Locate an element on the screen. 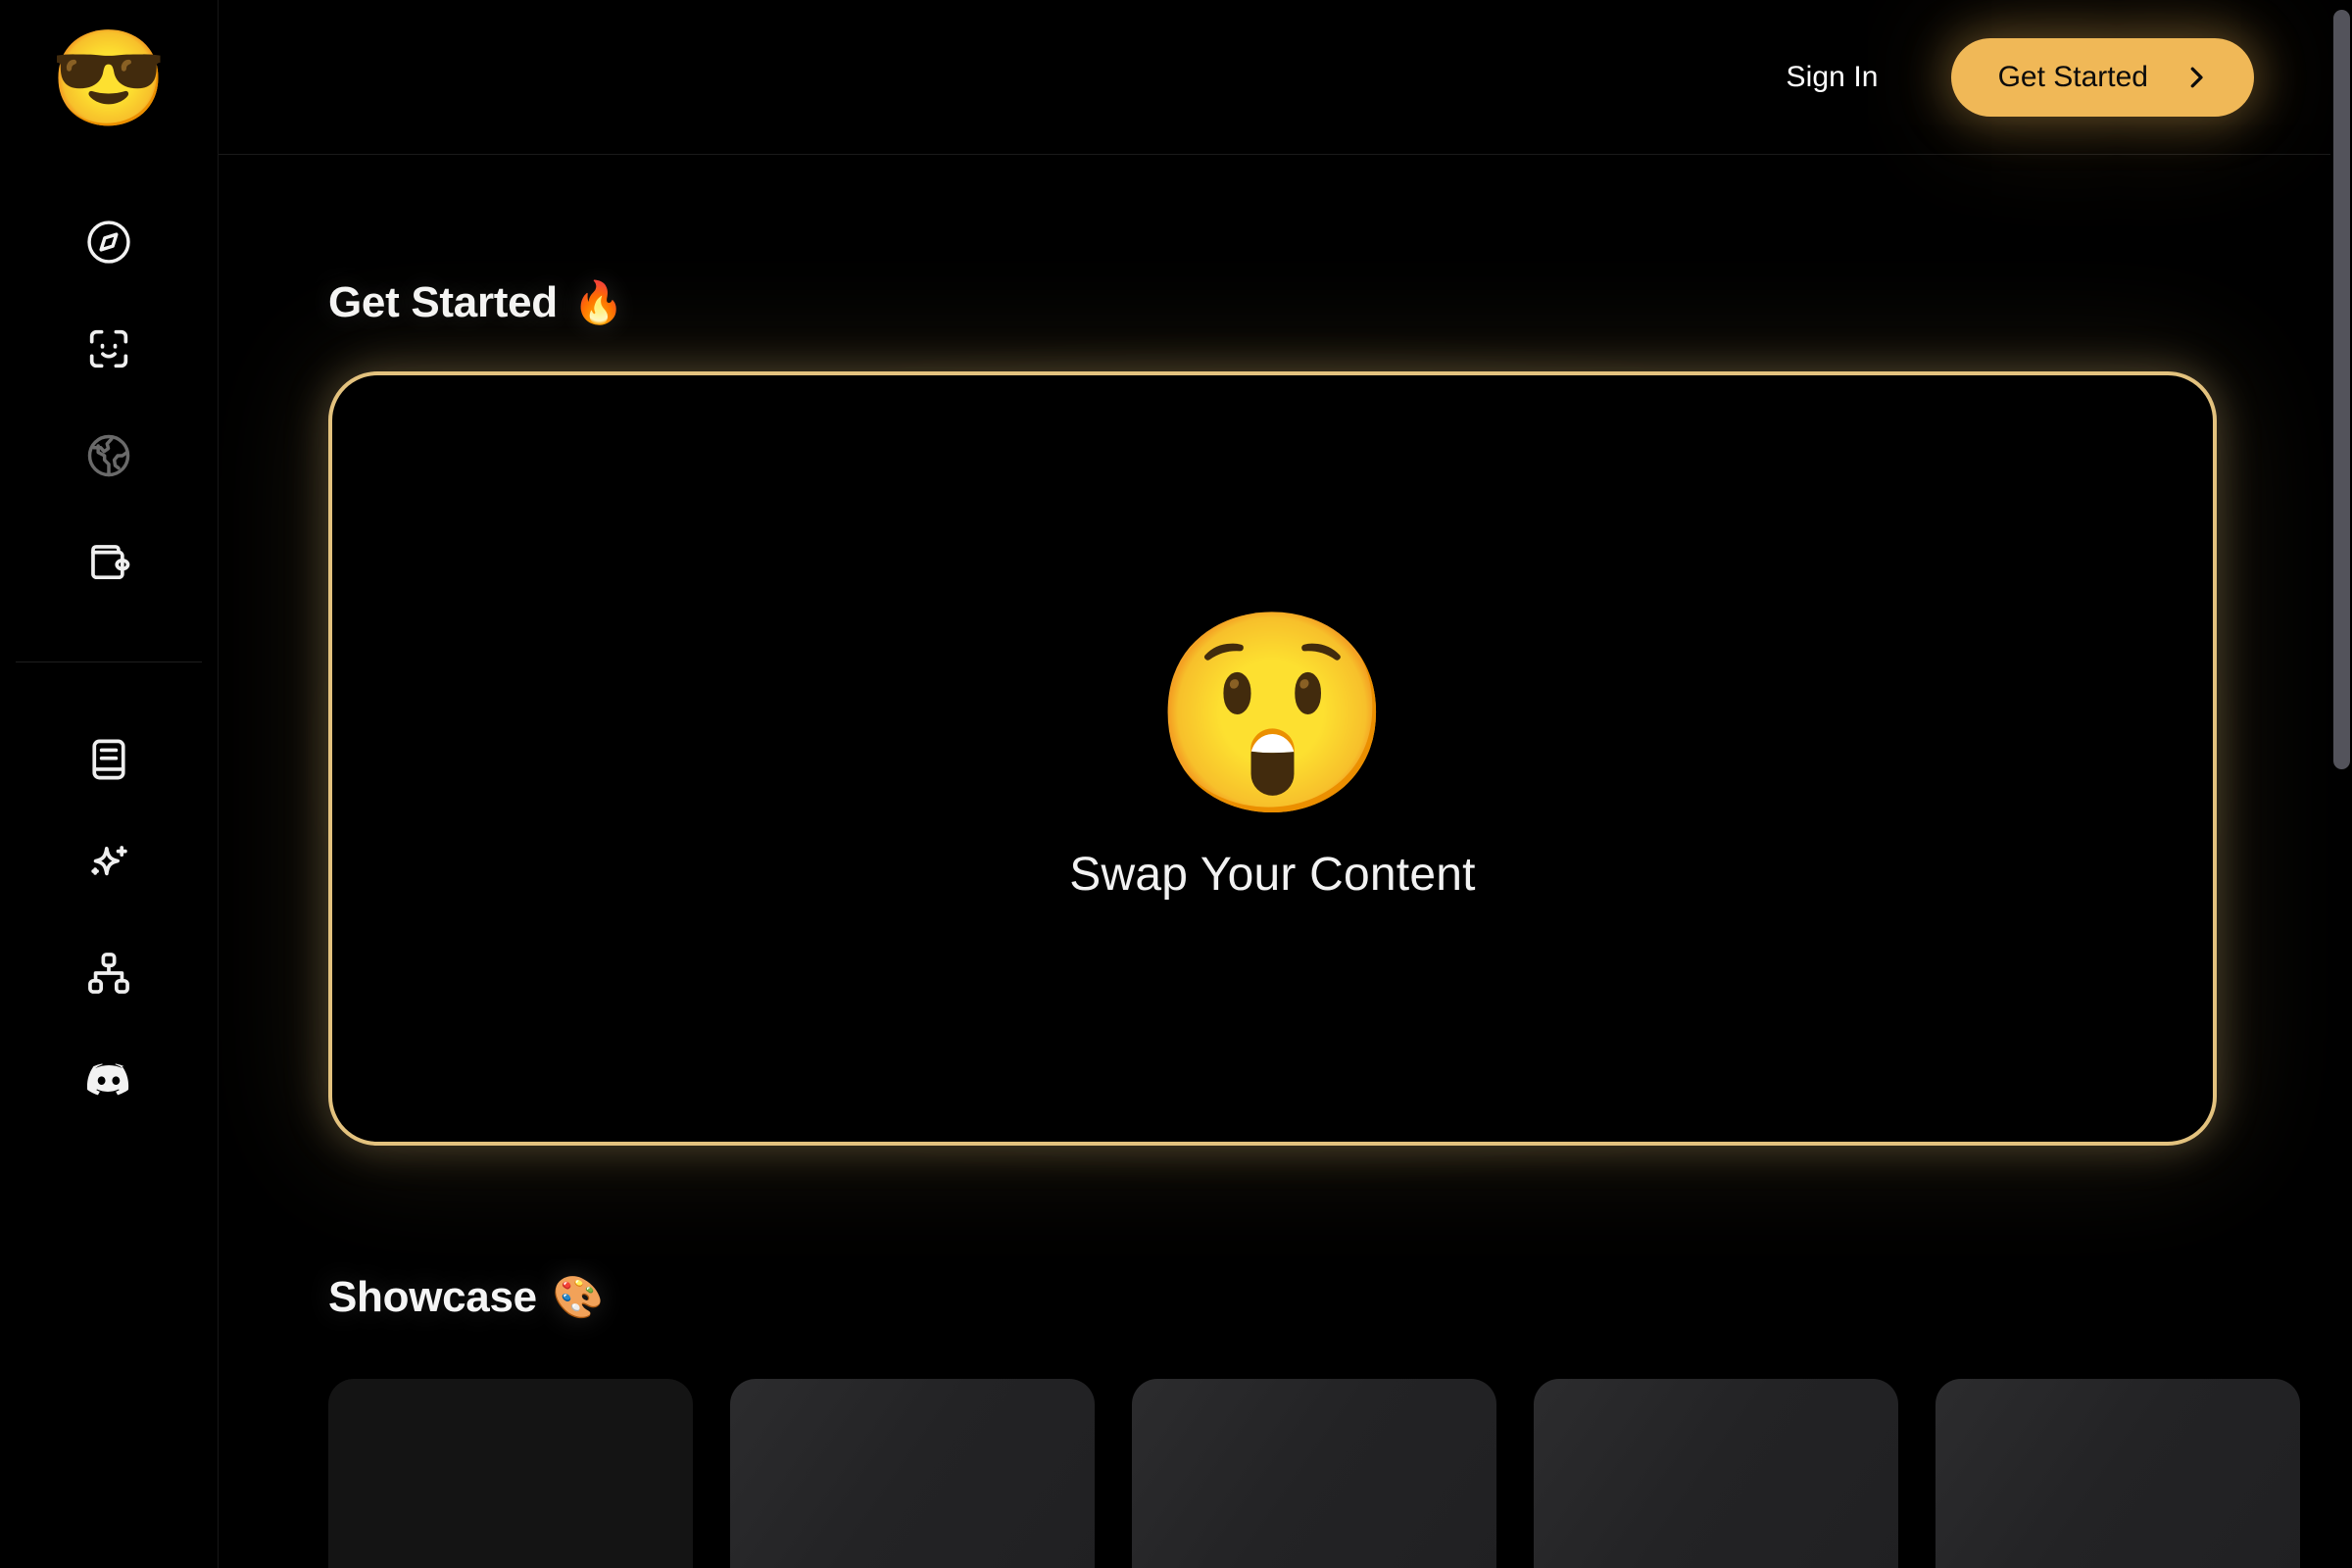  sidebar-item-sitemap is located at coordinates (108, 973).